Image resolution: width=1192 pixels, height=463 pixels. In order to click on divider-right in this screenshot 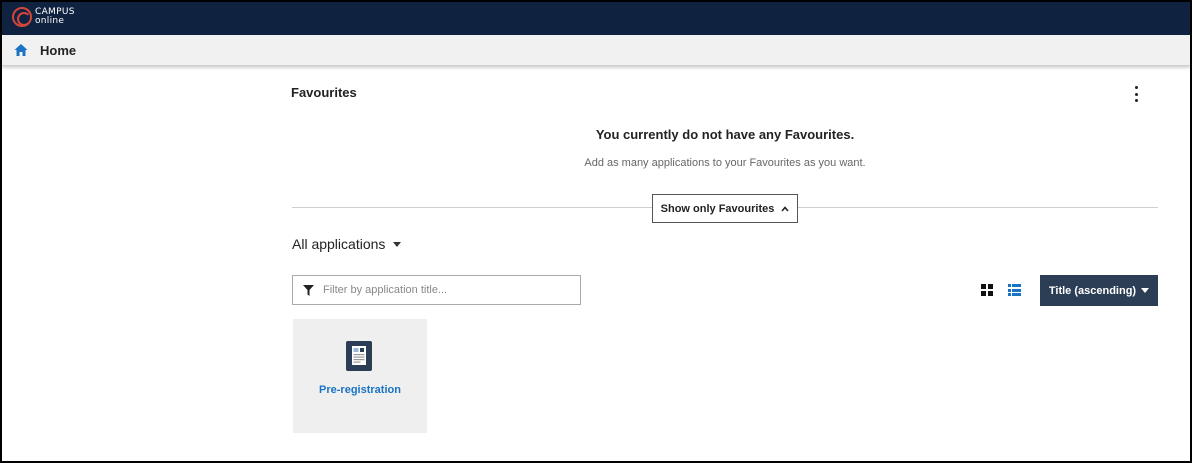, I will do `click(978, 207)`.